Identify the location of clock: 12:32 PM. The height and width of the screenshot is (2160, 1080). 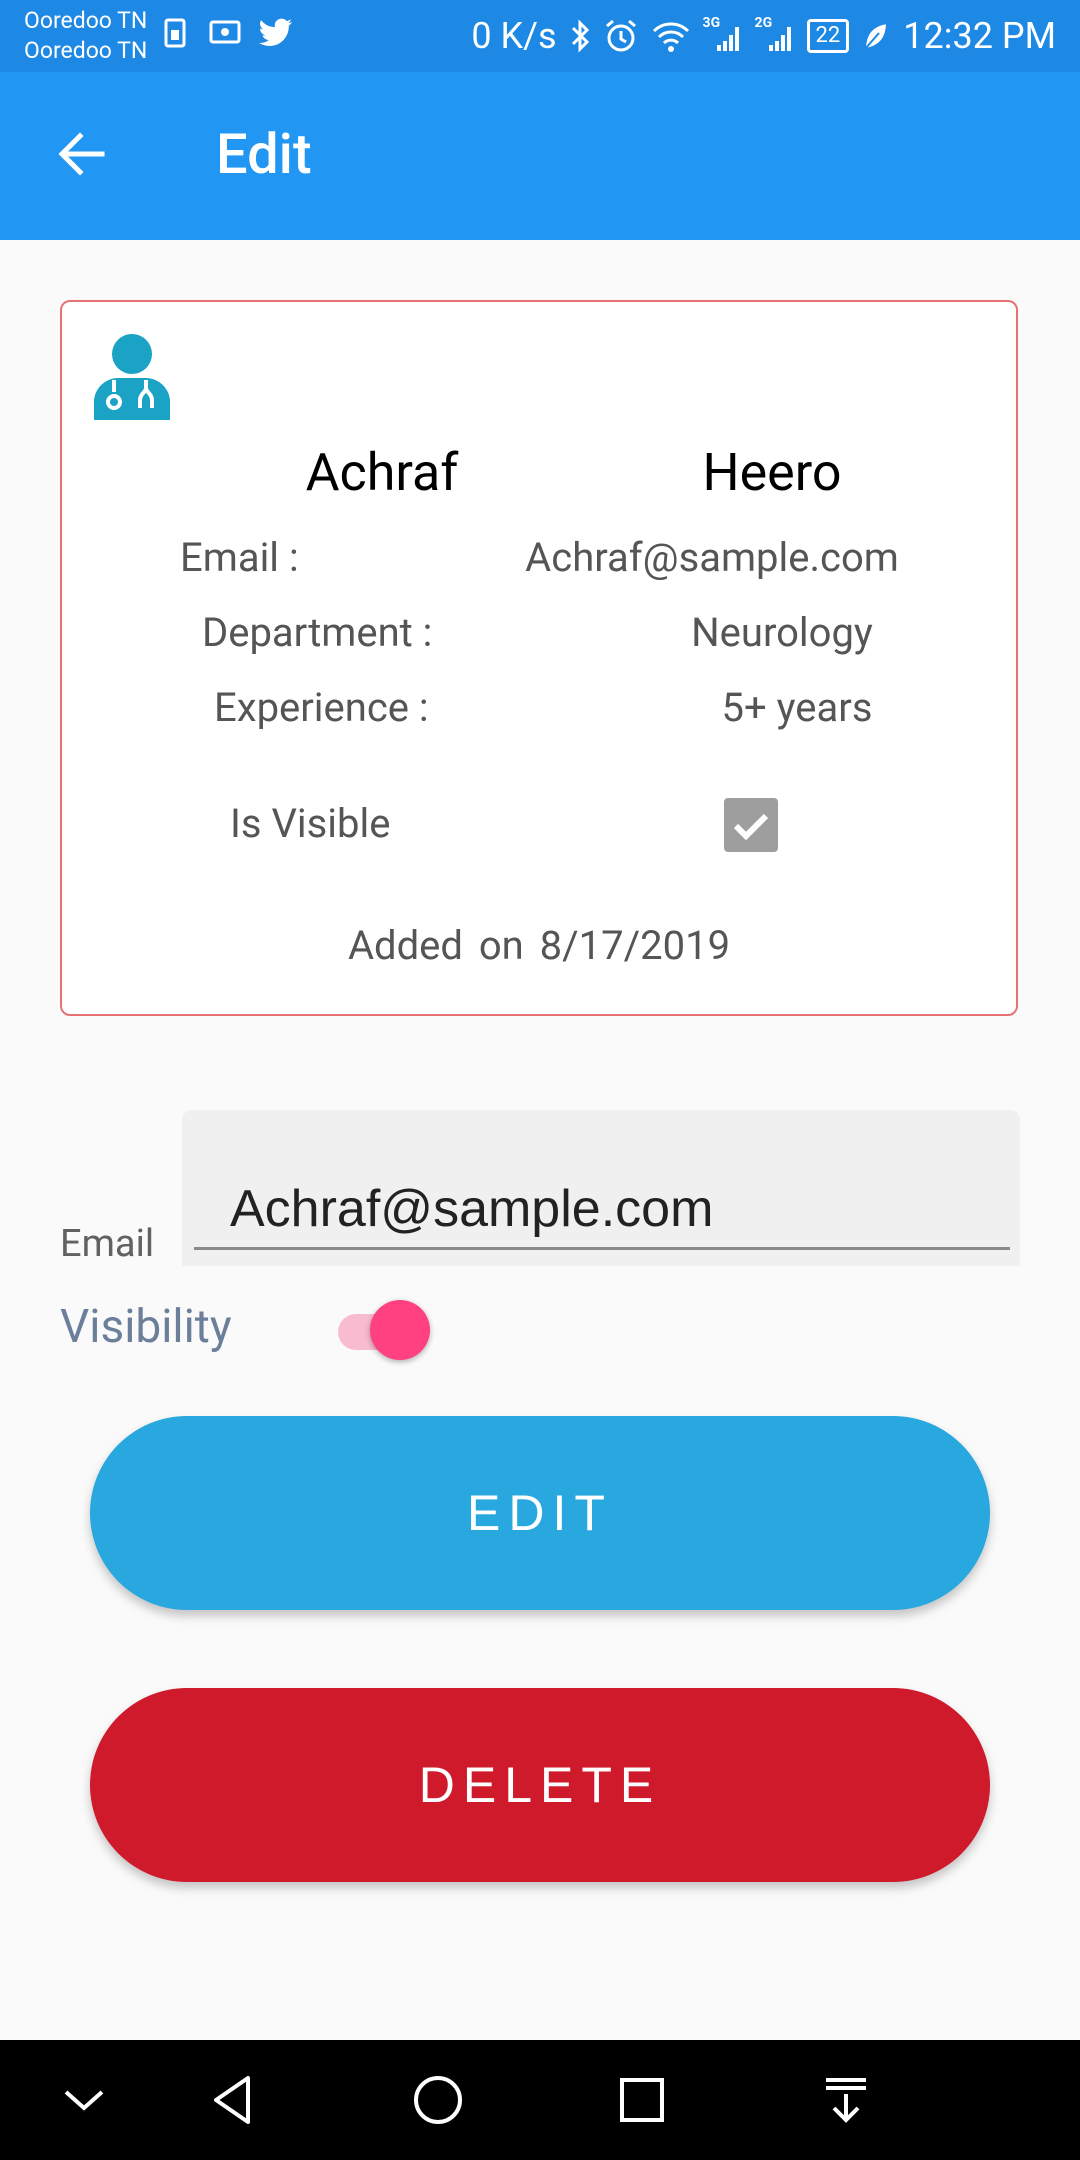
(979, 36).